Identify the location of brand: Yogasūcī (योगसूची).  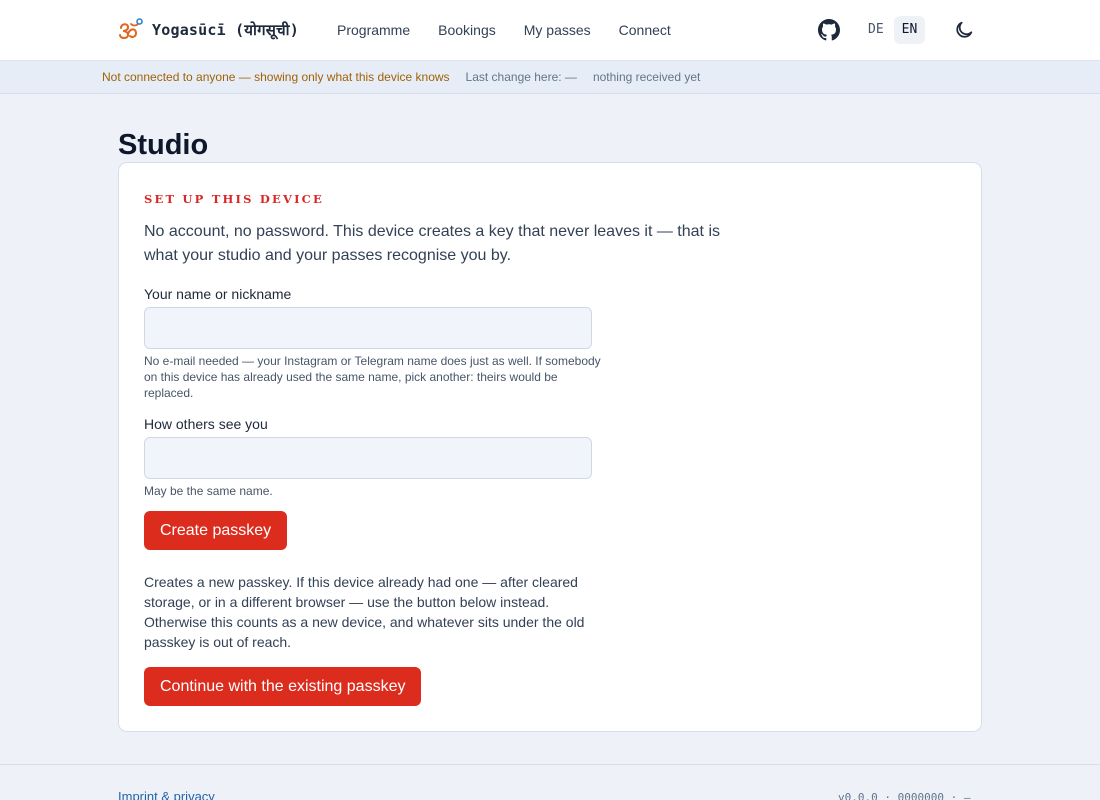
(208, 30).